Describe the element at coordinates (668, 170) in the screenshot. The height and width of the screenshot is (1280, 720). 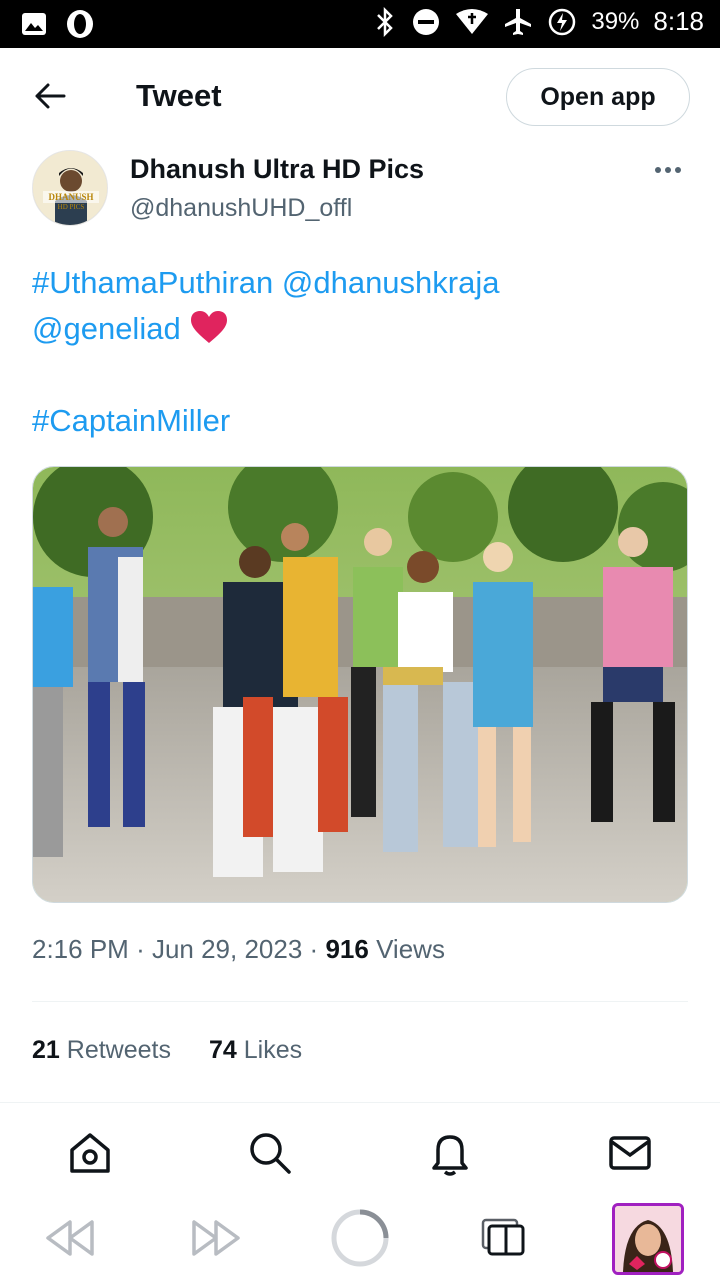
I see `more-options-button` at that location.